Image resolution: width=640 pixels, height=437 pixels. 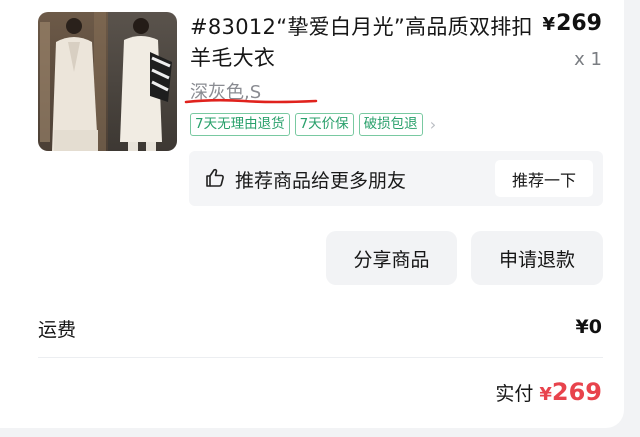 I want to click on share-product-button: 分享商品, so click(x=391, y=258).